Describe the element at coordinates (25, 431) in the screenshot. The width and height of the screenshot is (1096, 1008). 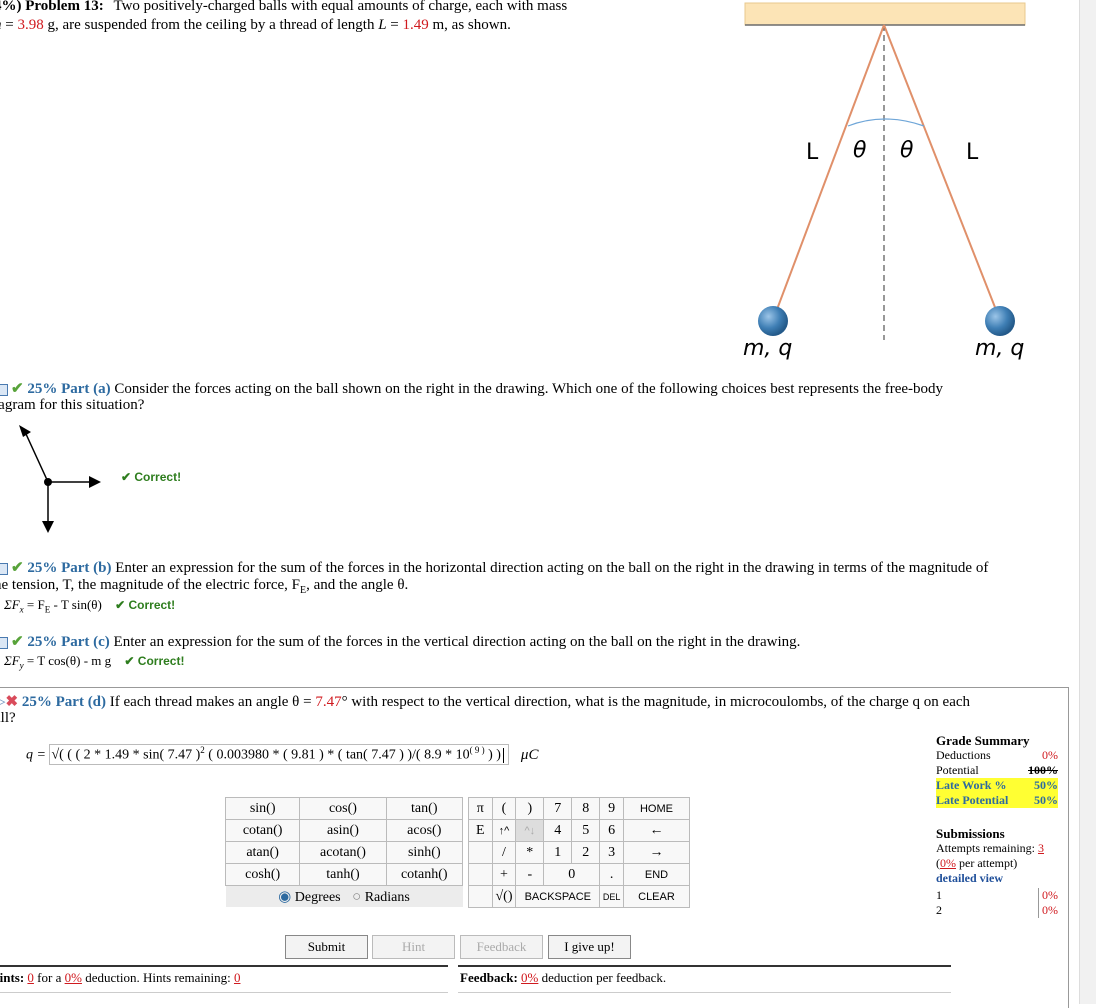
I see `tension-arrowhead` at that location.